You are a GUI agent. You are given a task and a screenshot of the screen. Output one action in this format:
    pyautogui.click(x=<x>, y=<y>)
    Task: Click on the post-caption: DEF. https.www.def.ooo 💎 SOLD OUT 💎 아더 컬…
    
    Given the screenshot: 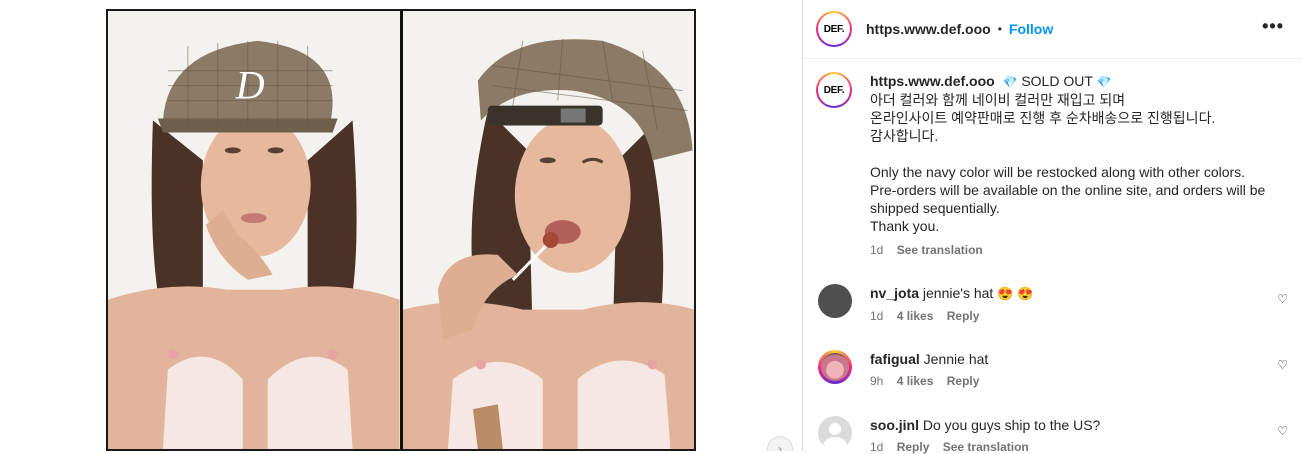 What is the action you would take?
    pyautogui.click(x=1051, y=165)
    